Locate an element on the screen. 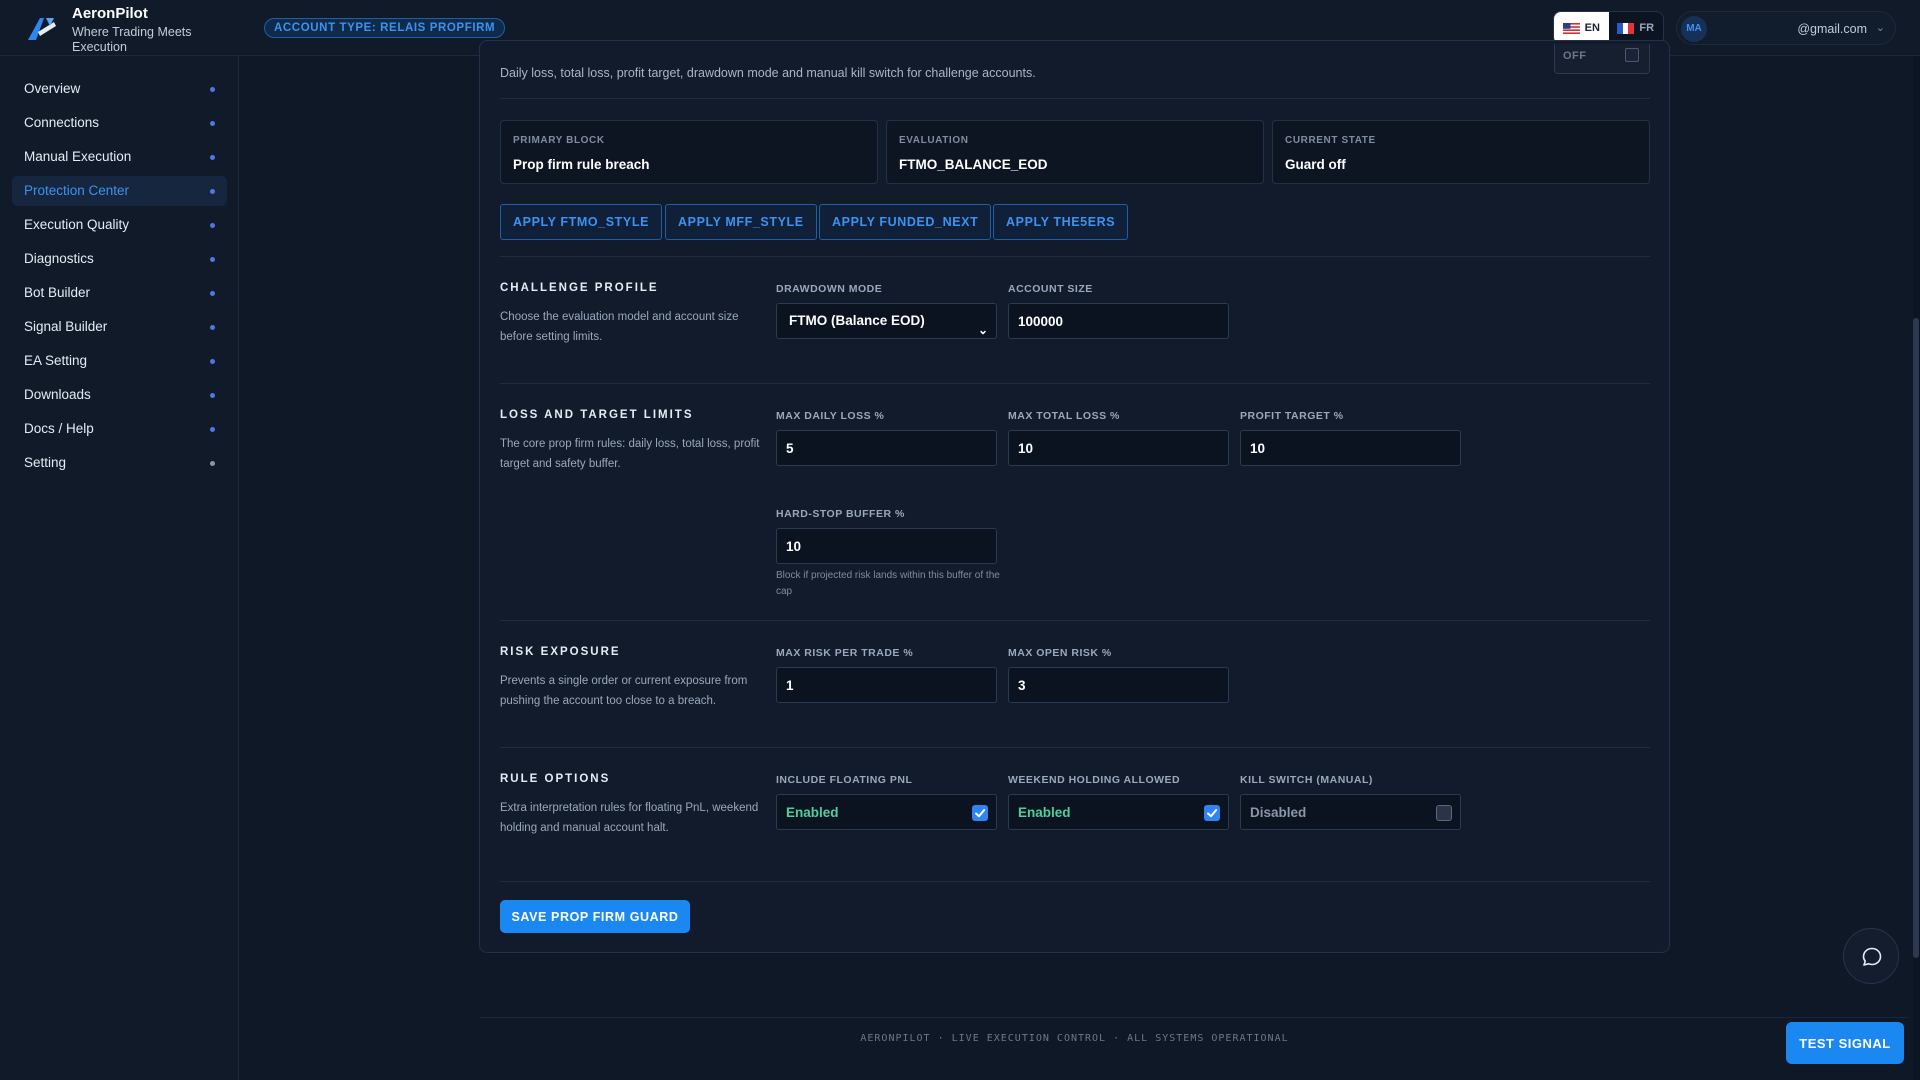  sidebar-item-downloads: Downloads is located at coordinates (119, 395).